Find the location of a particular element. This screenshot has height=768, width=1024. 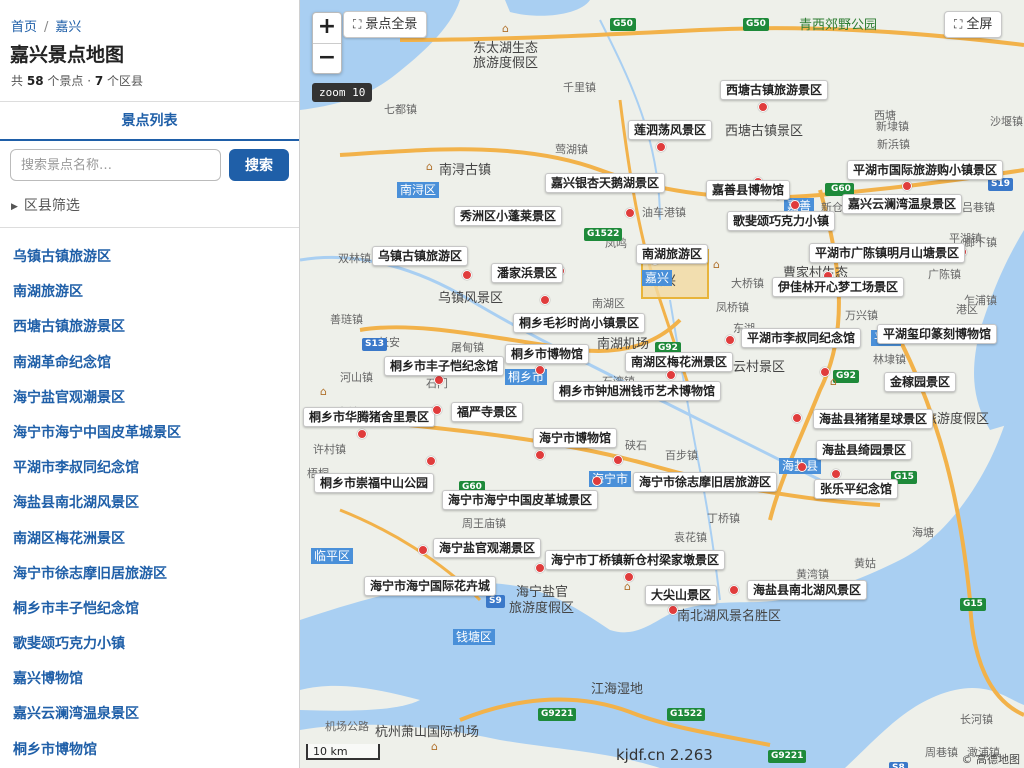

road-shield: G9221 is located at coordinates (787, 756).